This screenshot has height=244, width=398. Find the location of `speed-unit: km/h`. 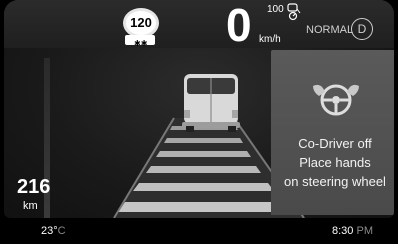

speed-unit: km/h is located at coordinates (270, 39).